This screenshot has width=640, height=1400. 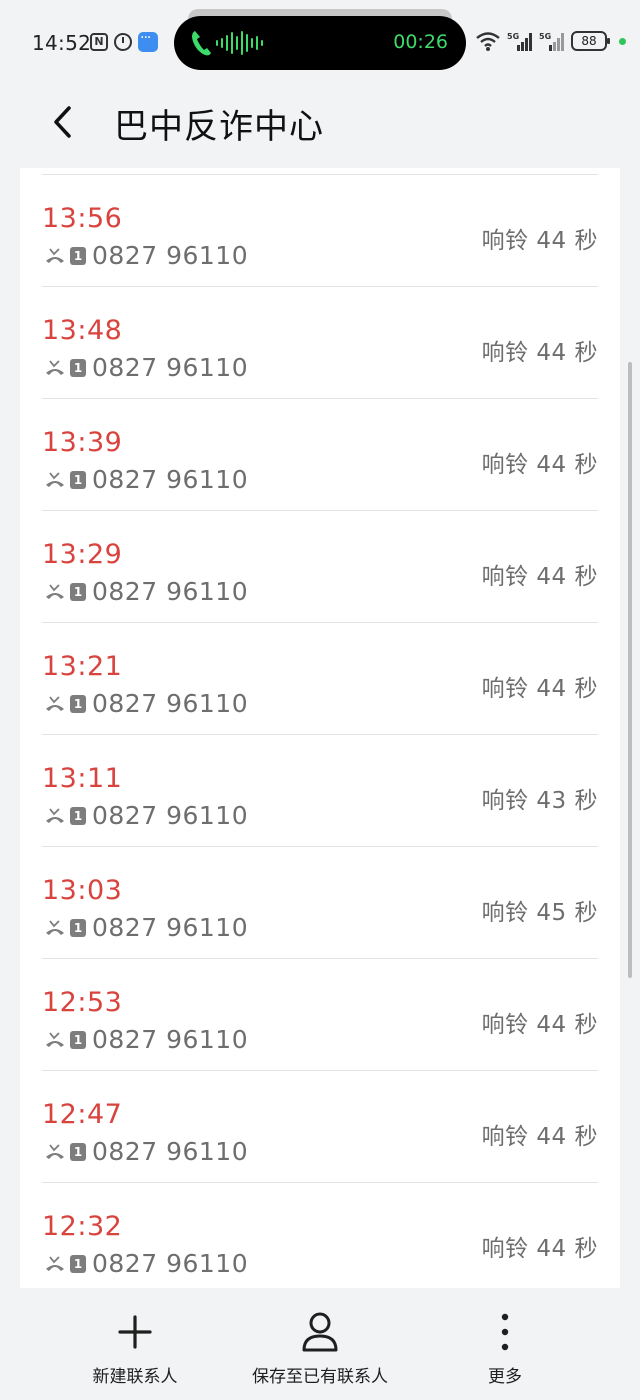 I want to click on call-time: 13:39, so click(x=82, y=442).